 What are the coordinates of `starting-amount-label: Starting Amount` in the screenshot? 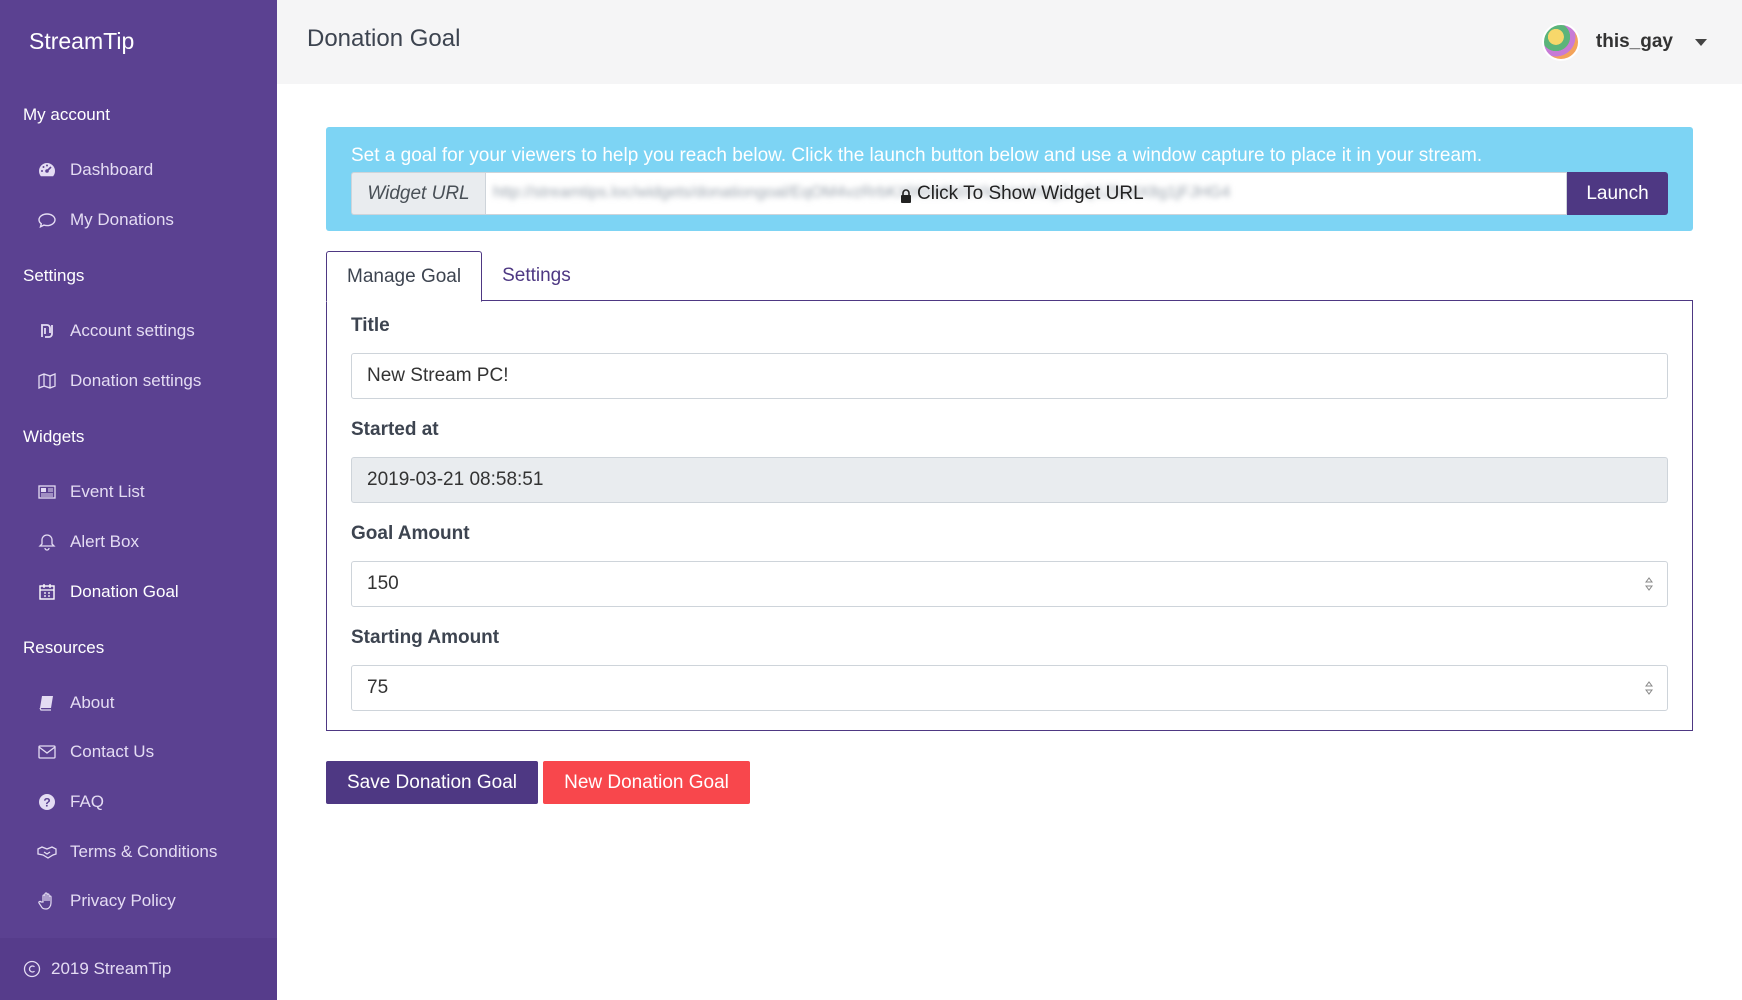 It's located at (425, 637).